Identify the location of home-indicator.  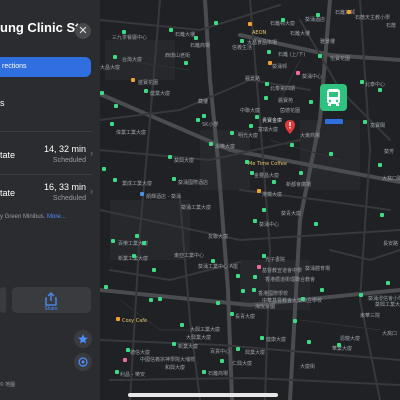
(203, 395).